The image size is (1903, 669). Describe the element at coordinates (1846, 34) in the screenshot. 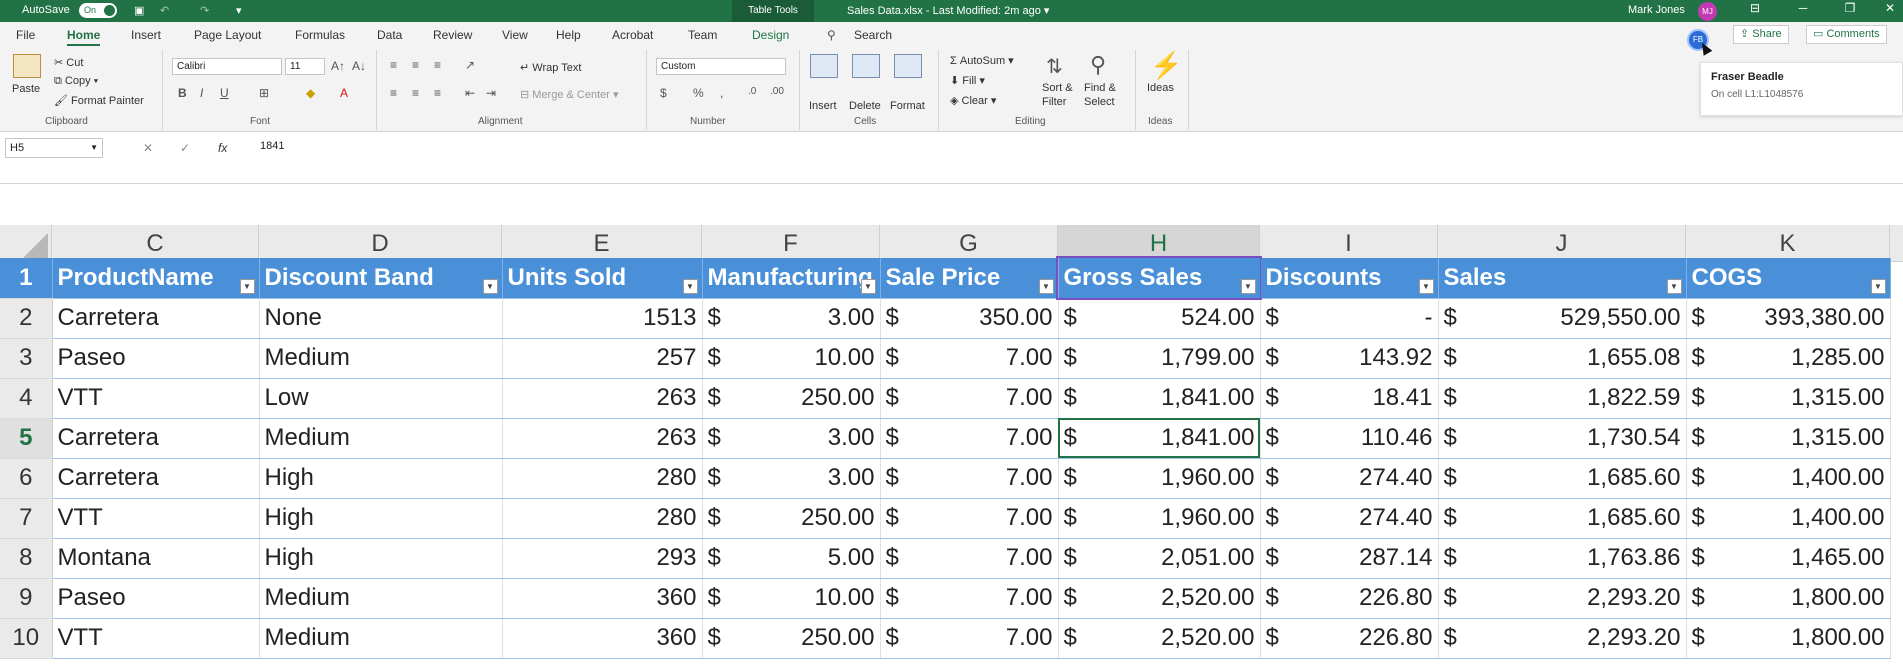

I see `comments-button: ▭ Comments` at that location.